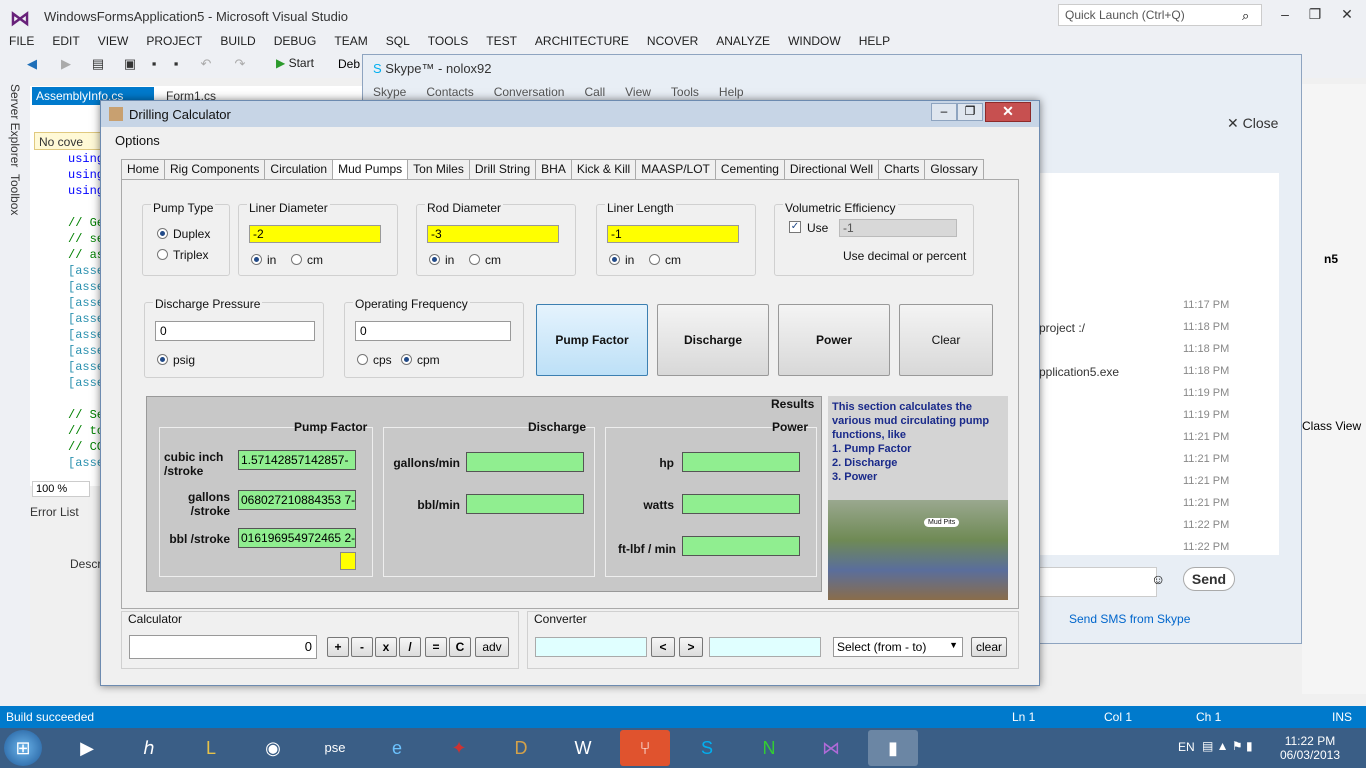 This screenshot has width=1366, height=768. I want to click on liner-length-input: -1, so click(673, 234).